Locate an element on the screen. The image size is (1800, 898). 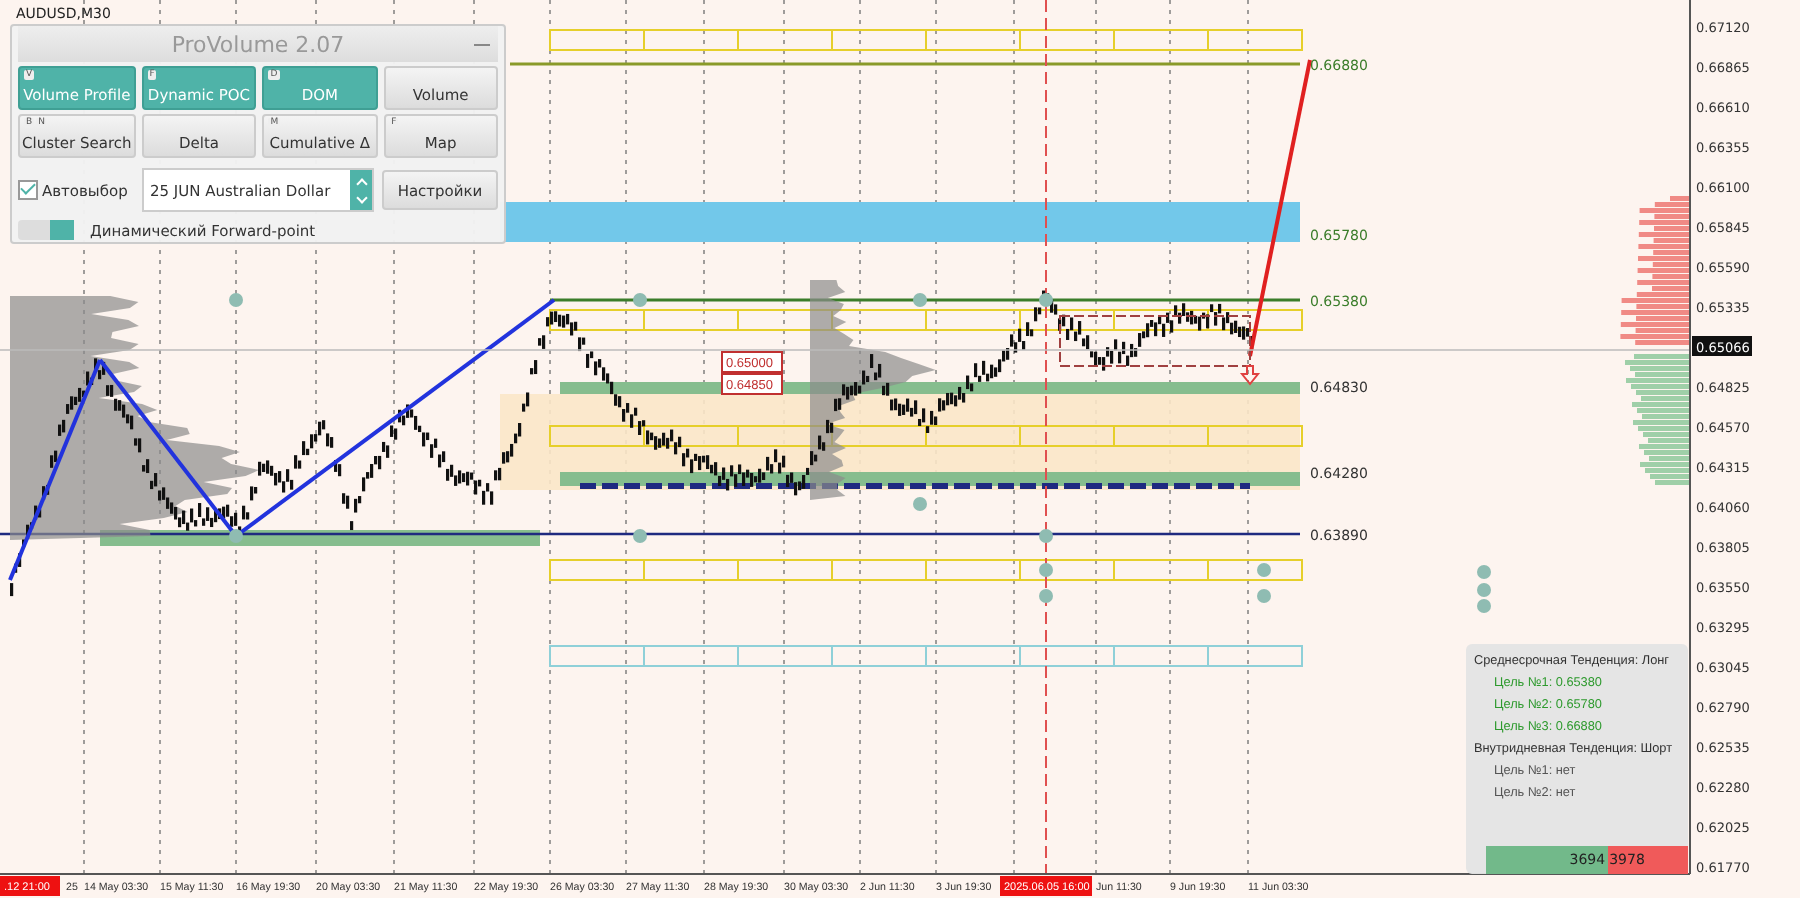
panel-title: ProVolume 2.07 is located at coordinates (258, 44).